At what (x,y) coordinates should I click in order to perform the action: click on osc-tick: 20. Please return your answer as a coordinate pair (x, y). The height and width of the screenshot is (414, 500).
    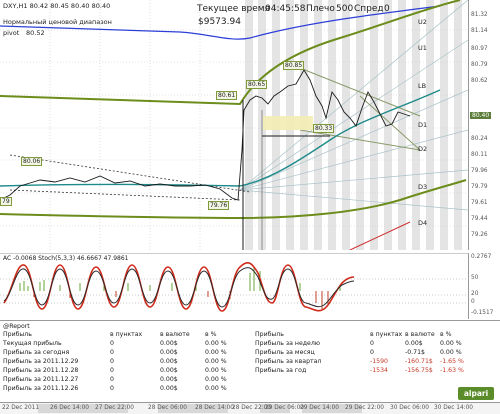
    Looking at the image, I should click on (475, 294).